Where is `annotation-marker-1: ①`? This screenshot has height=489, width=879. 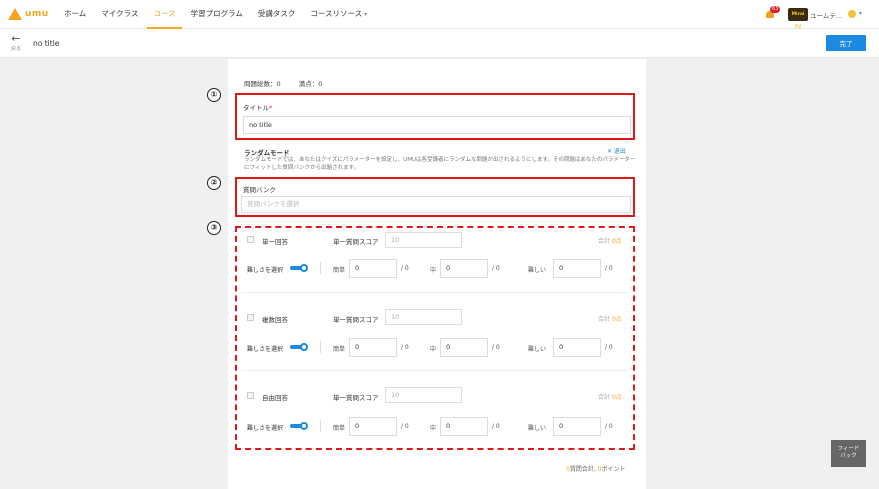
annotation-marker-1: ① is located at coordinates (214, 95).